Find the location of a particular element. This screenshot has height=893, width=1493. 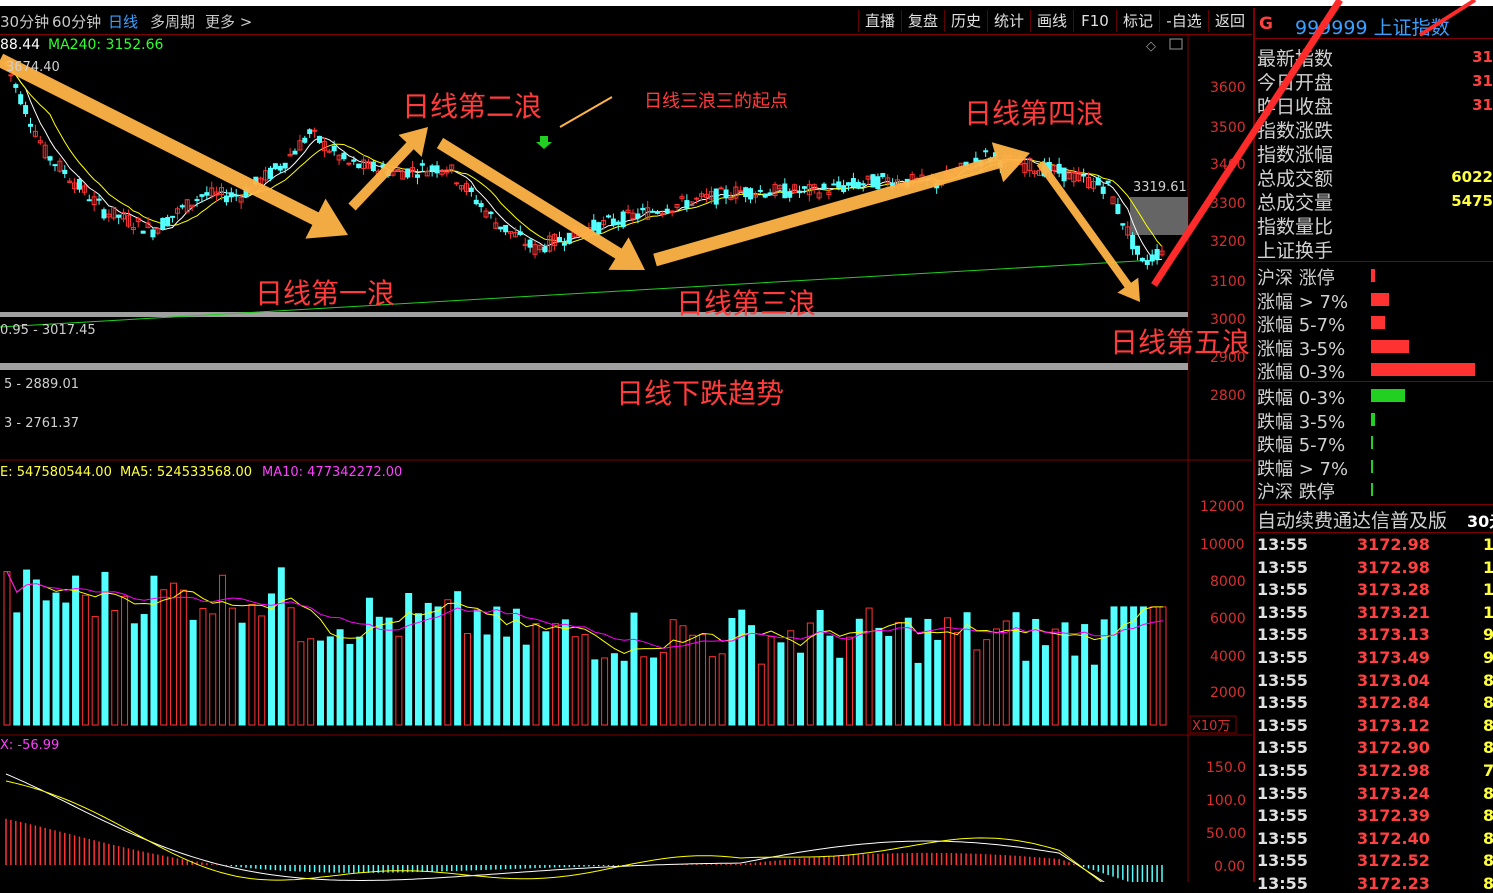

vol-axis-2000: 2000 is located at coordinates (1228, 693).